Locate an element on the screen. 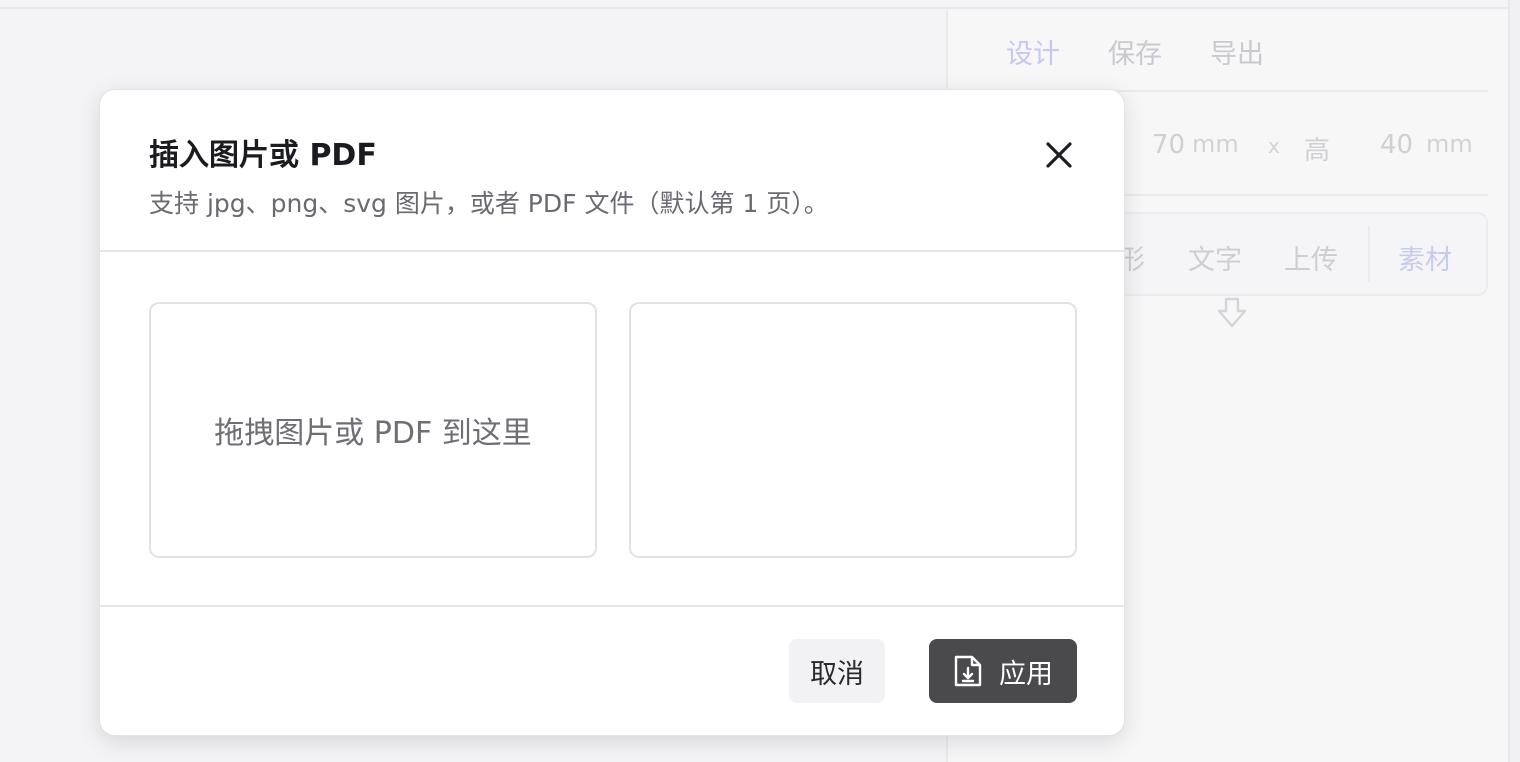  file-drop-zone: 拖拽图片或 PDF 到这里 is located at coordinates (373, 430).